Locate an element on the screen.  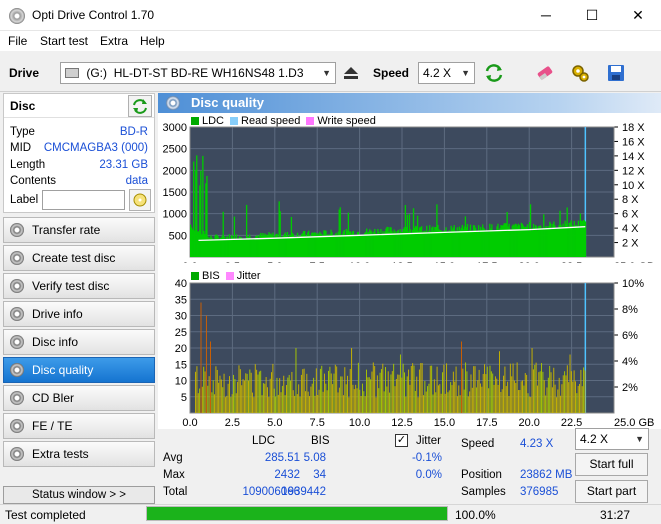
start-part-button: Start part is located at coordinates (611, 491).